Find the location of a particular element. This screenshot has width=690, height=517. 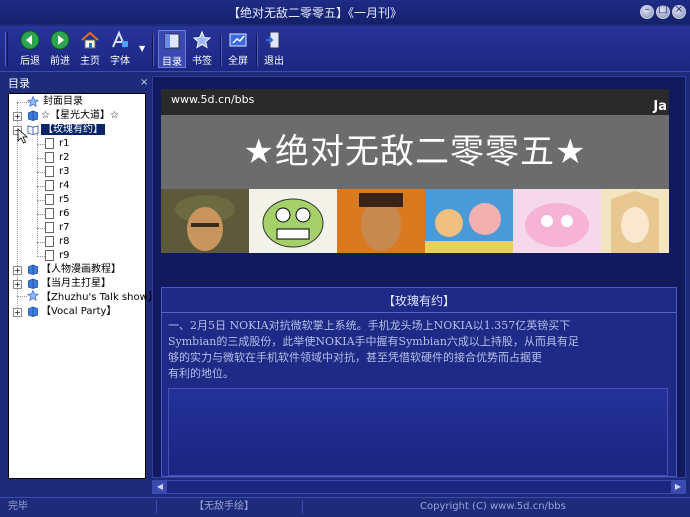

status-bar: 完毕 【无敌手绘】 Copyright (C) www.5d.cn/bbs is located at coordinates (345, 507).